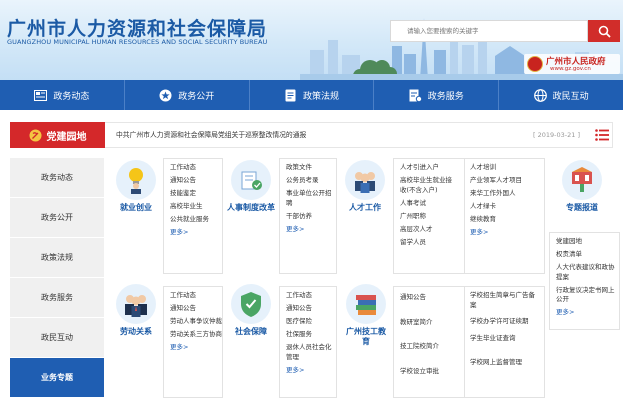 This screenshot has height=414, width=623. What do you see at coordinates (311, 352) in the screenshot?
I see `link-item: 退休人员社会化管理` at bounding box center [311, 352].